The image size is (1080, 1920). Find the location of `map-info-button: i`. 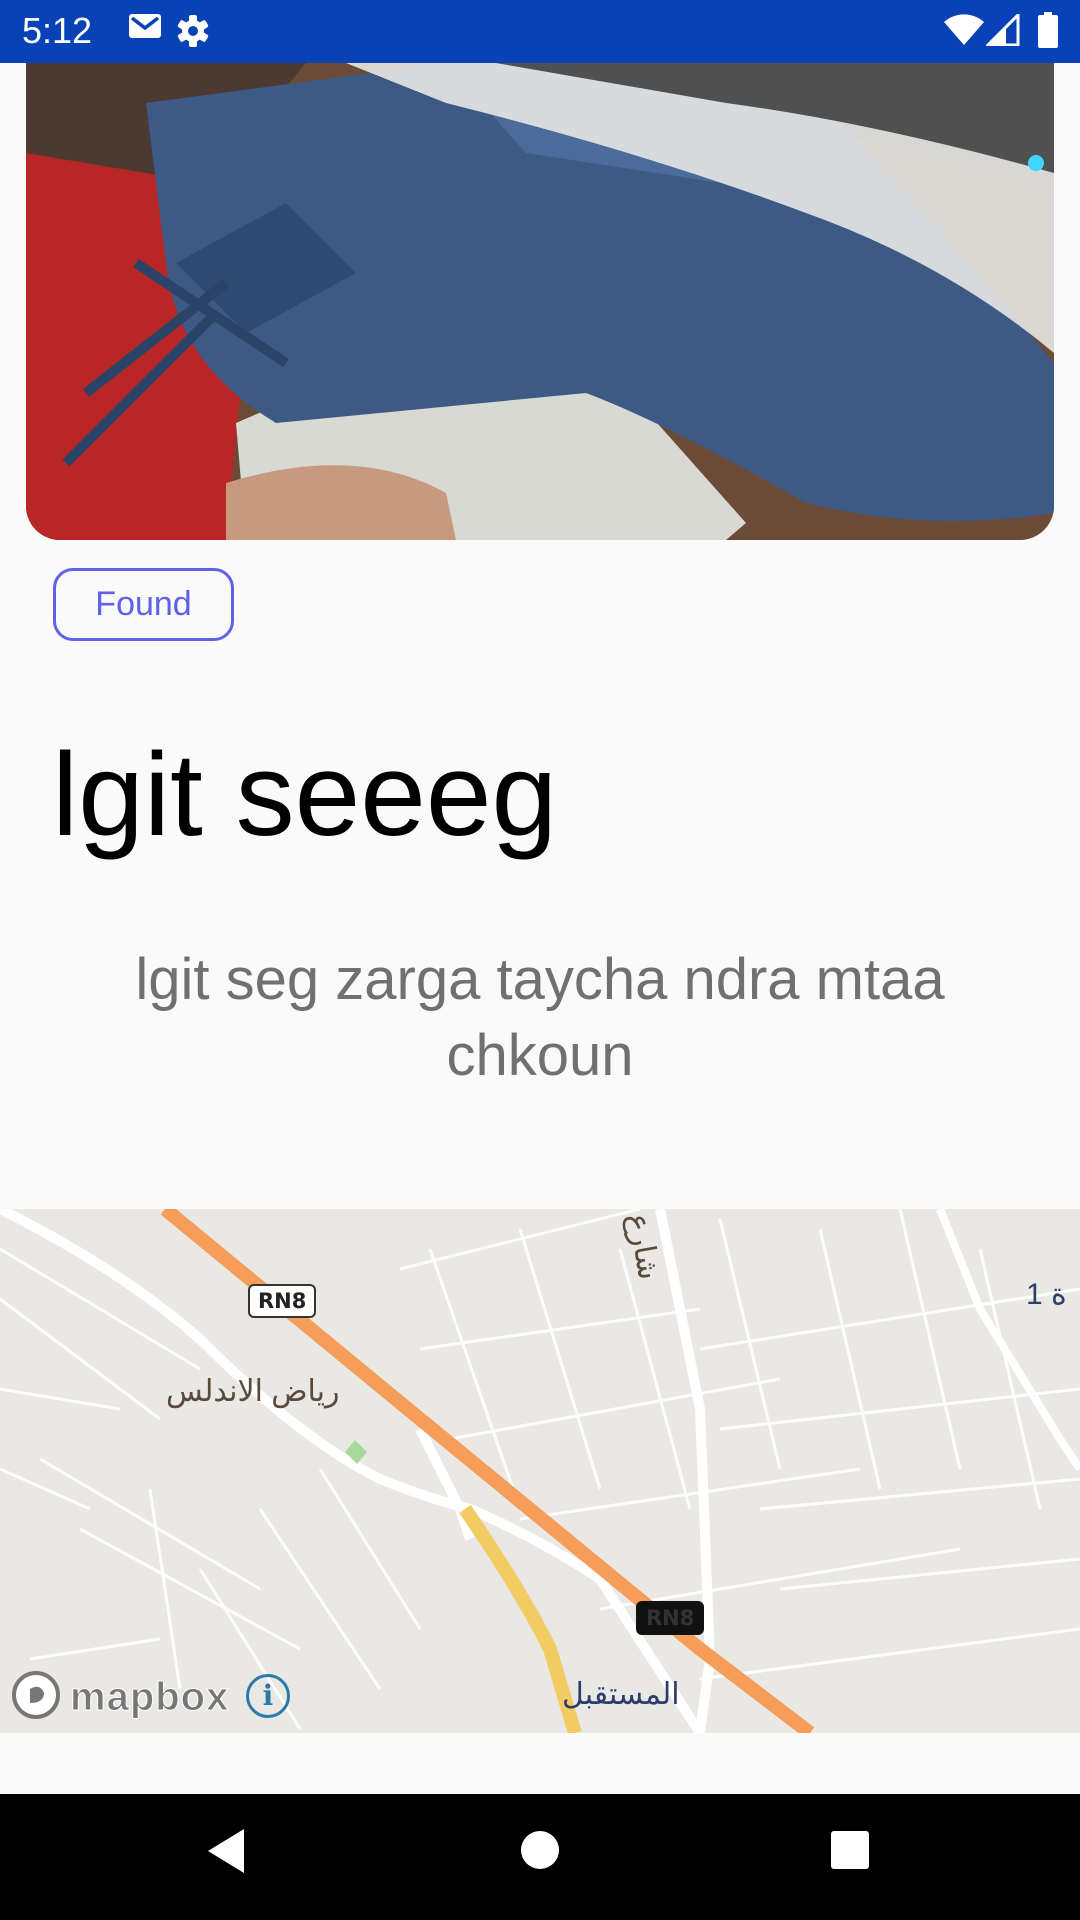

map-info-button: i is located at coordinates (268, 1696).